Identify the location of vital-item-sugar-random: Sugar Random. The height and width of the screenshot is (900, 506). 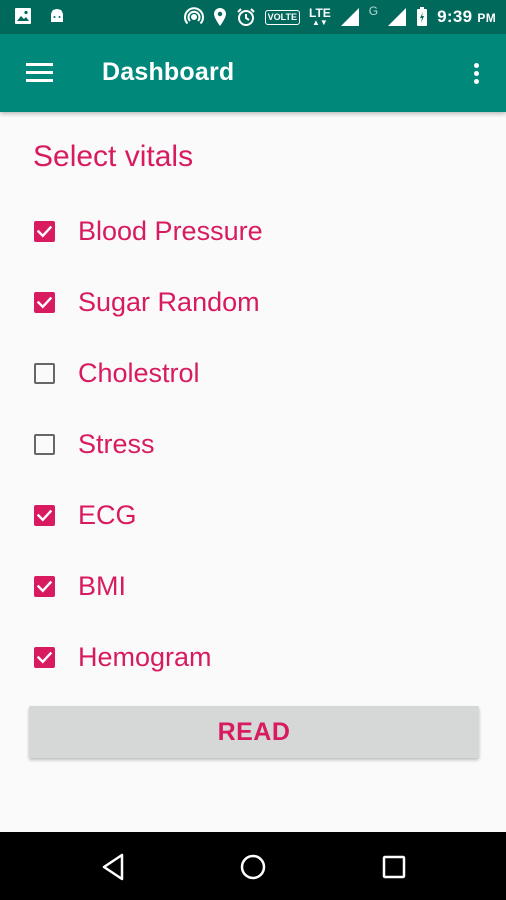
(253, 302).